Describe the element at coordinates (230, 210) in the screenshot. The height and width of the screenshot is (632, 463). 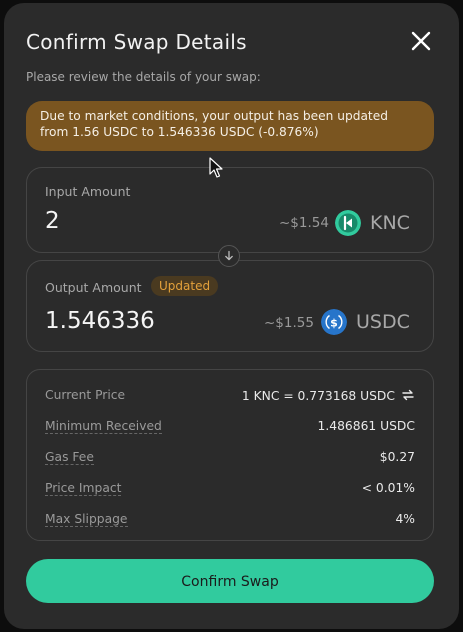
I see `input-amount-card: Input Amount 2 ~$1.54 KNC` at that location.